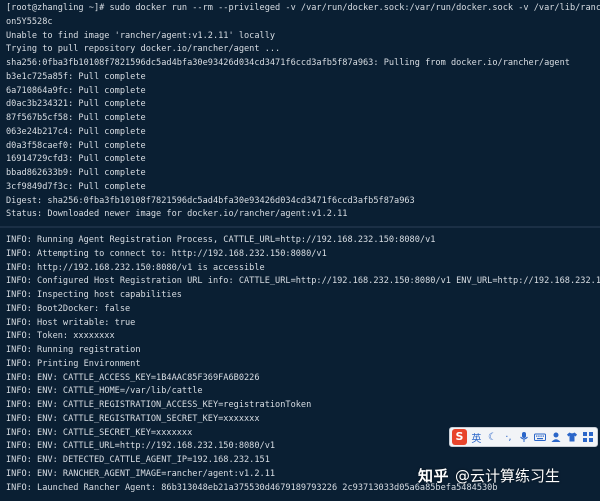  I want to click on terminal-line: INFO: Host writable: true, so click(71, 322).